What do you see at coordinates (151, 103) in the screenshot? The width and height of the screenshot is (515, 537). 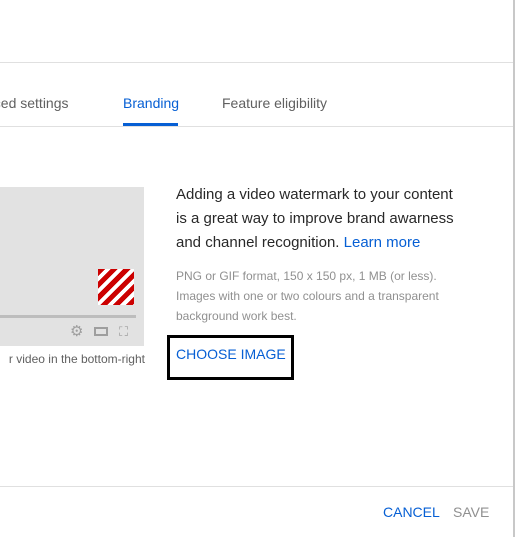 I see `tab-branding: Branding` at bounding box center [151, 103].